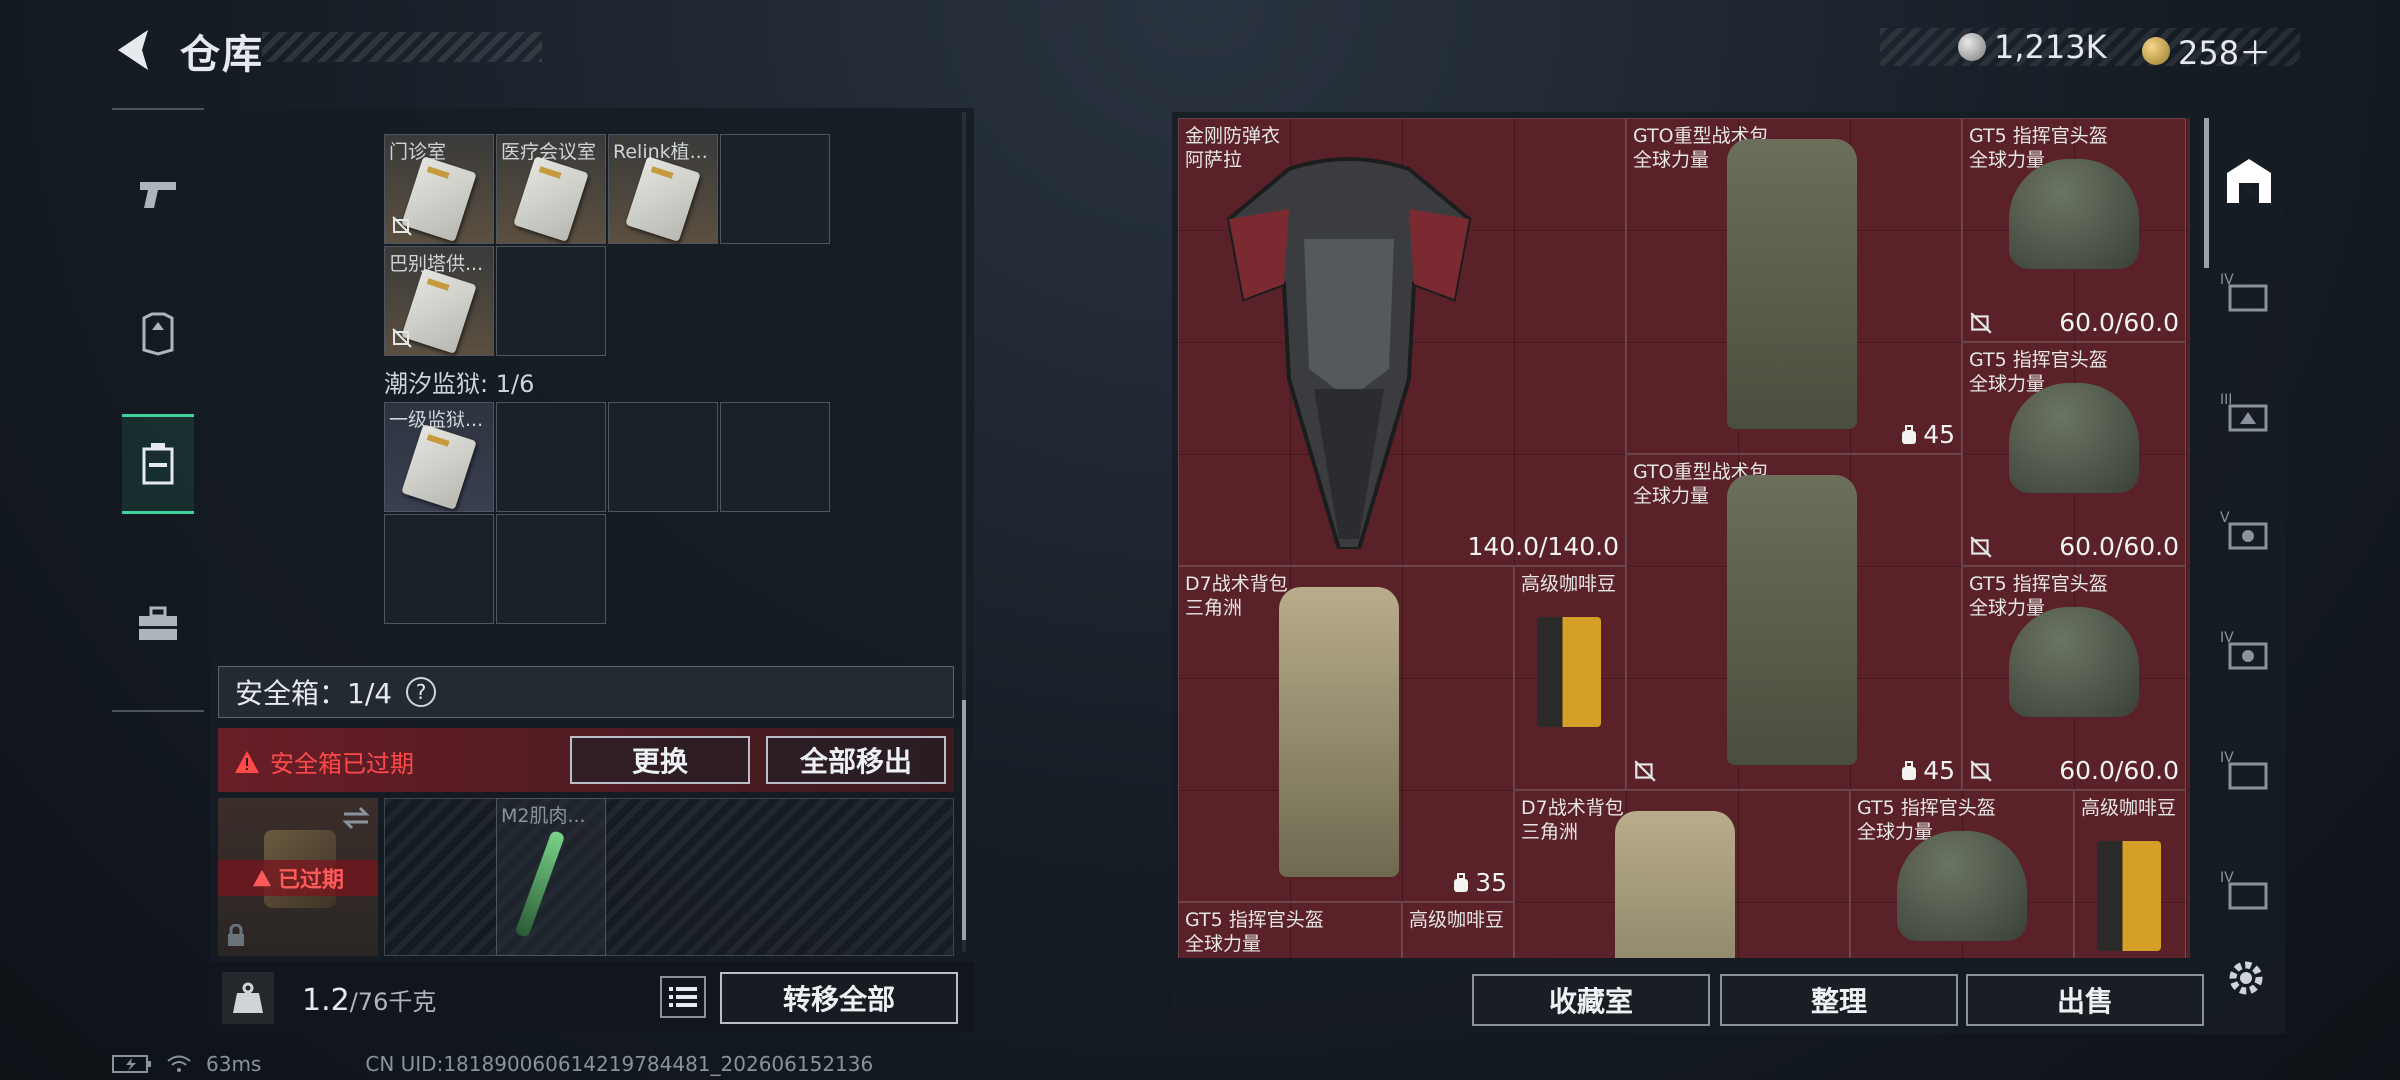  What do you see at coordinates (314, 693) in the screenshot?
I see `safe-box-label: 安全箱：1/4` at bounding box center [314, 693].